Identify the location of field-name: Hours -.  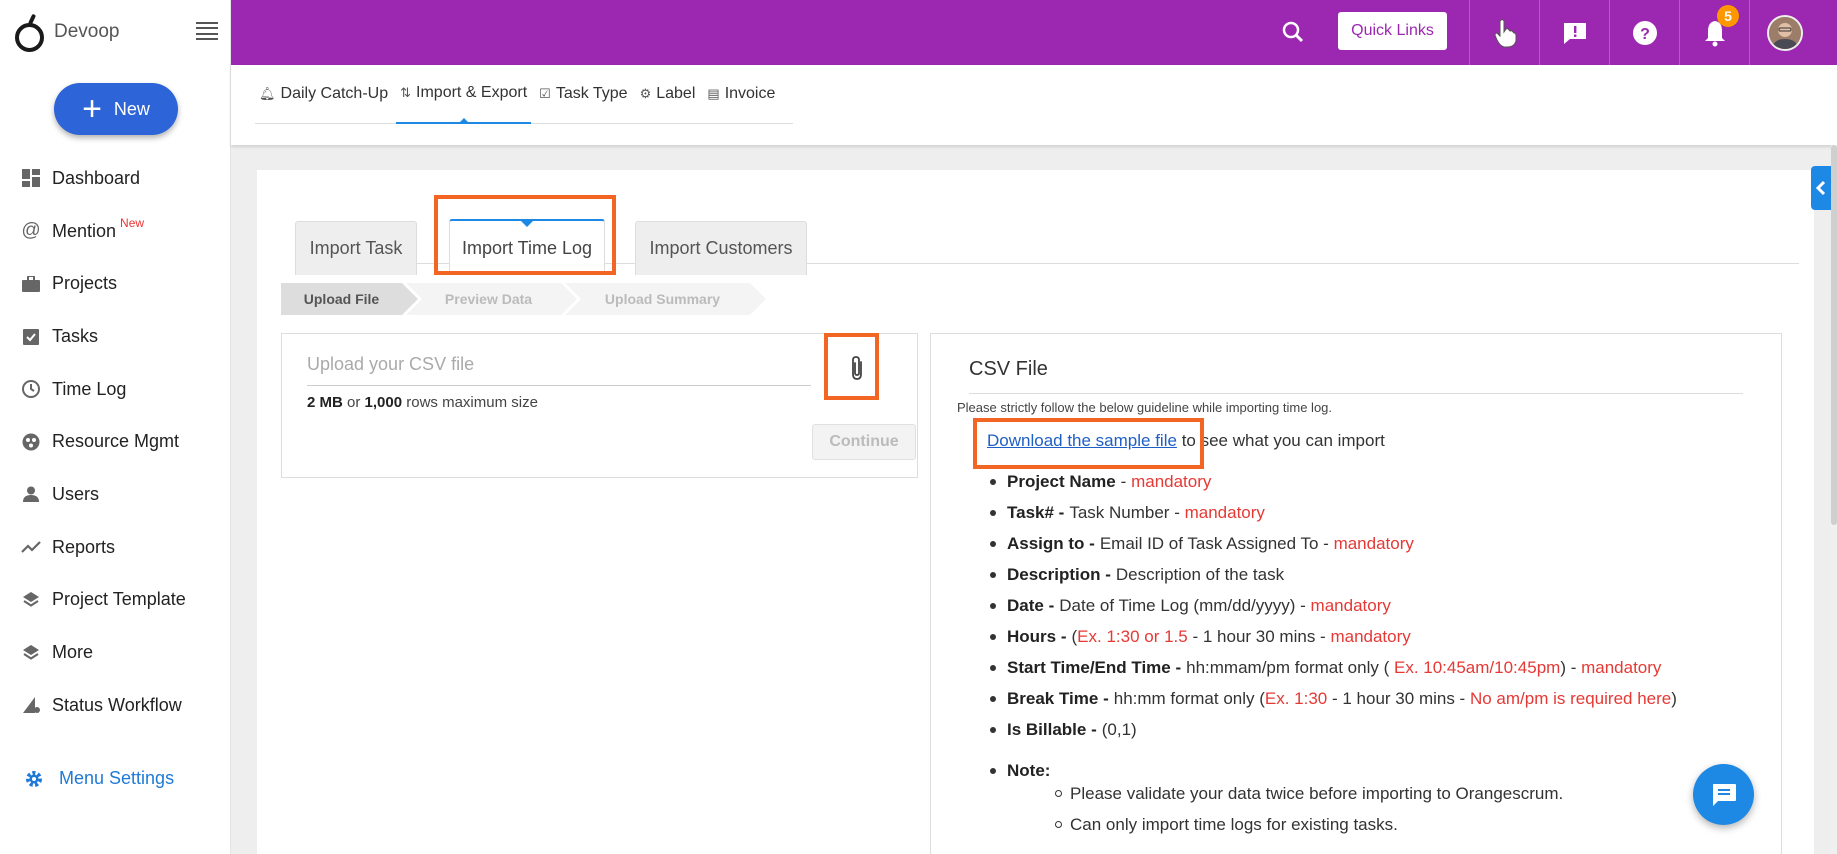
(1037, 636).